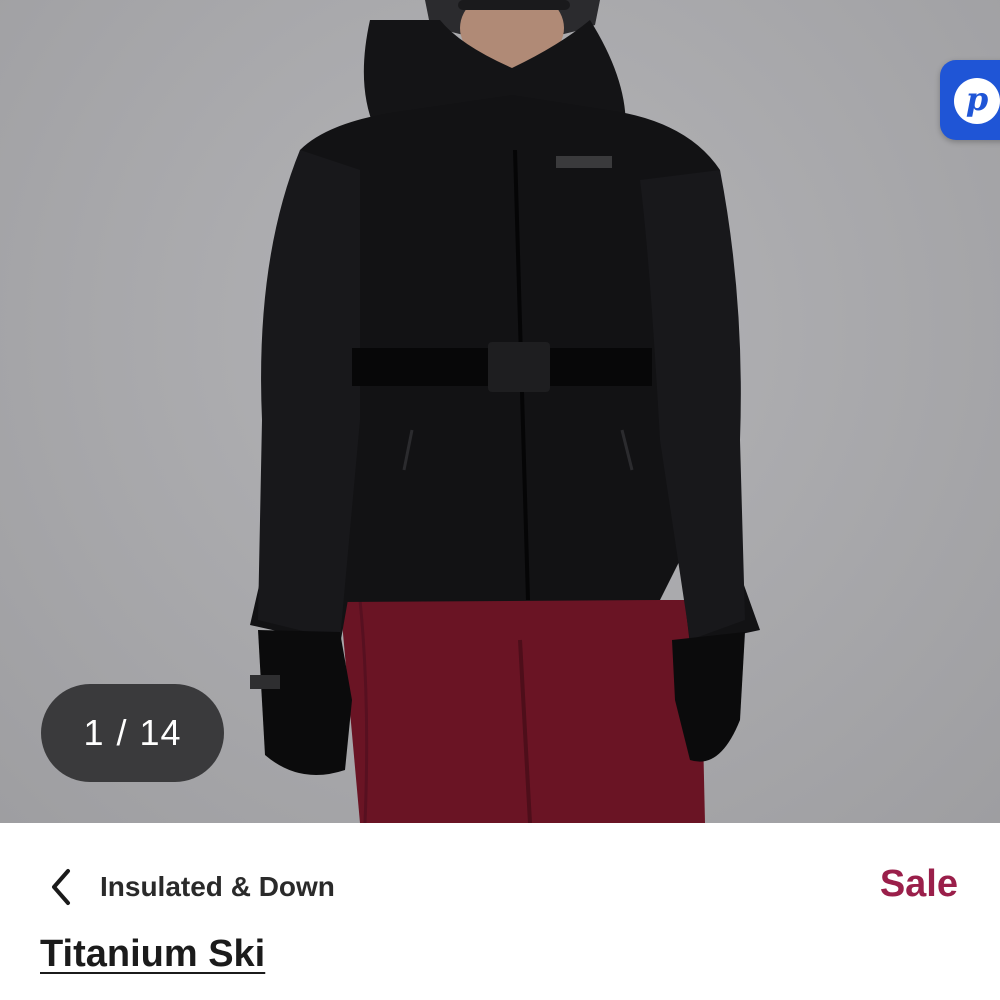 The height and width of the screenshot is (1000, 1000). I want to click on image-counter: 1 / 14, so click(132, 733).